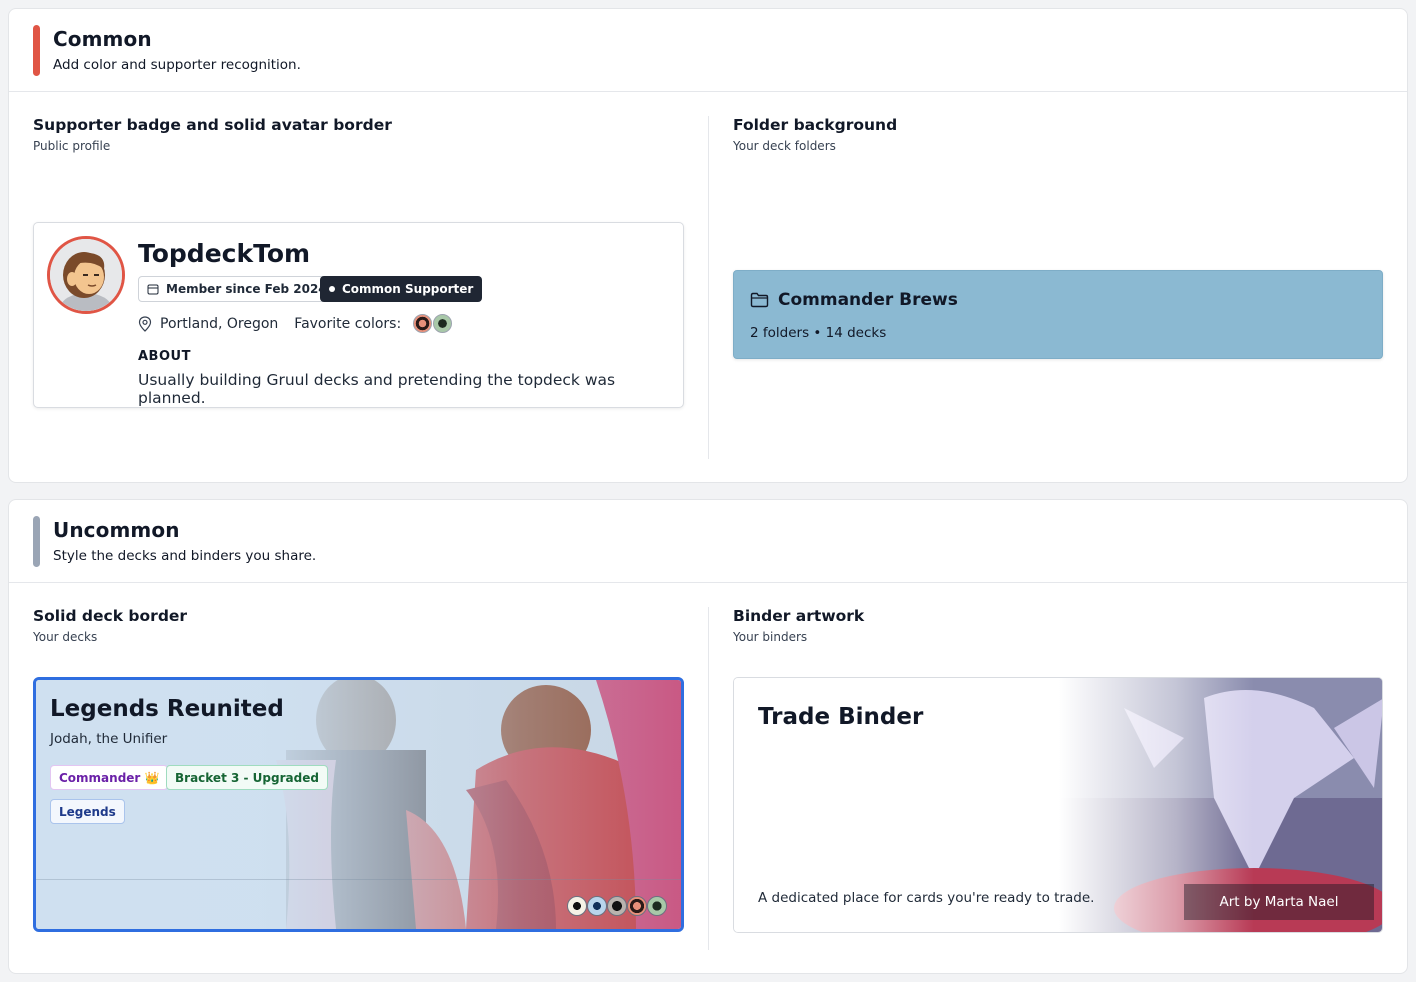  I want to click on member-since-text: Member since Feb 2024, so click(246, 289).